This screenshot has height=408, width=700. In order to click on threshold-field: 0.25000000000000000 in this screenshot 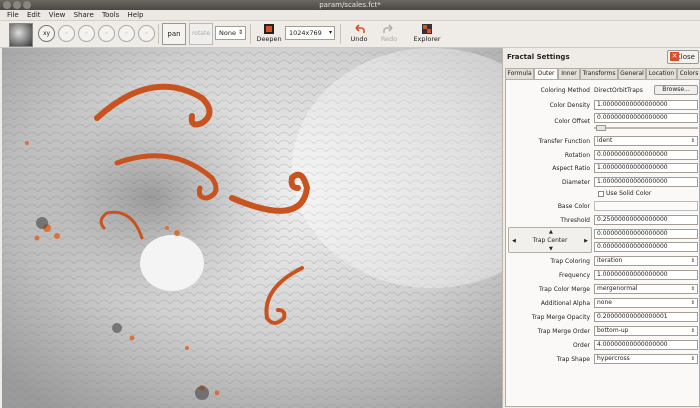, I will do `click(646, 220)`.